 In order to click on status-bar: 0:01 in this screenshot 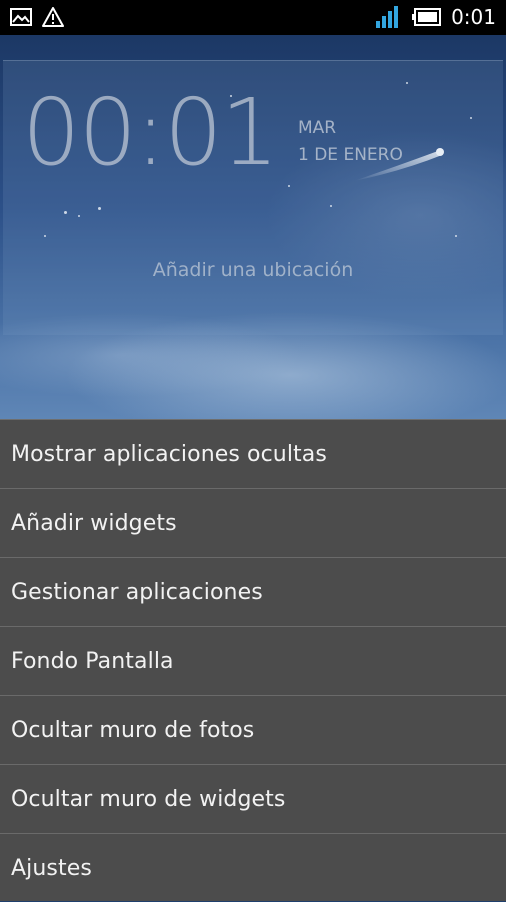, I will do `click(253, 17)`.